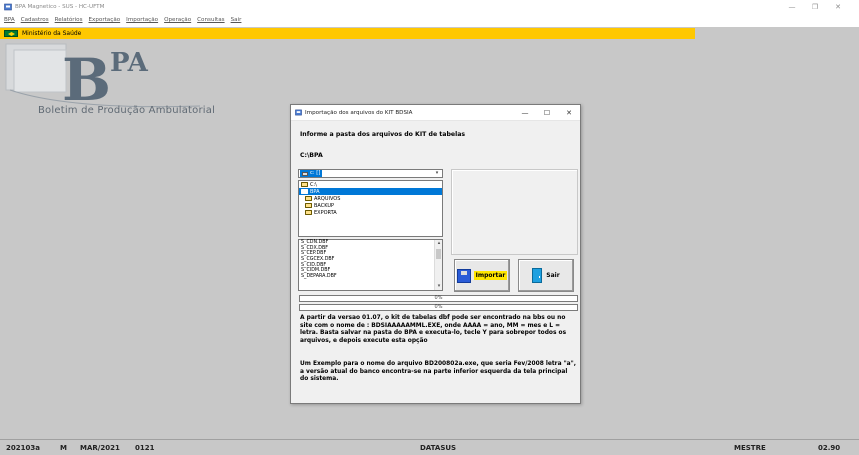 This screenshot has height=455, width=859. Describe the element at coordinates (370, 191) in the screenshot. I see `dir-item-bpa: BPA` at that location.